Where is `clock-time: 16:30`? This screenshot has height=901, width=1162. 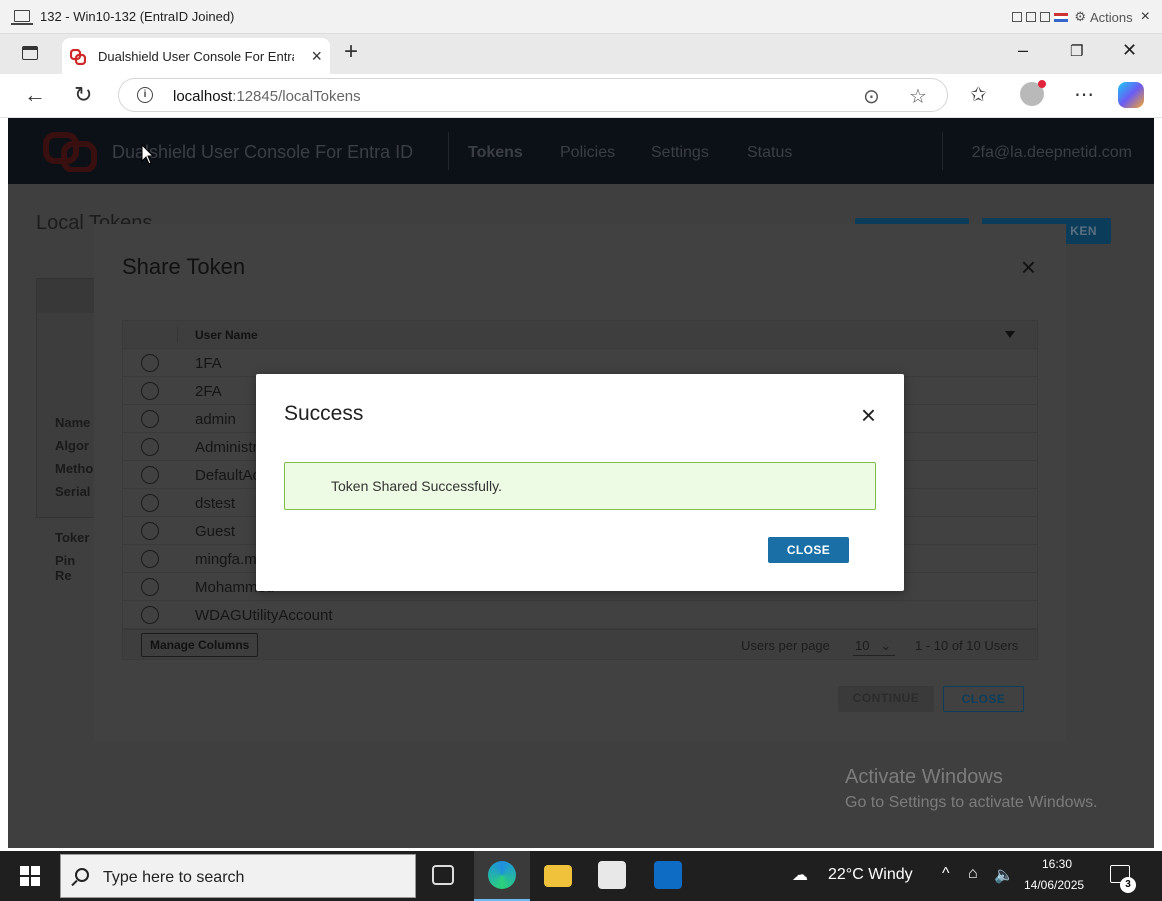 clock-time: 16:30 is located at coordinates (1057, 864).